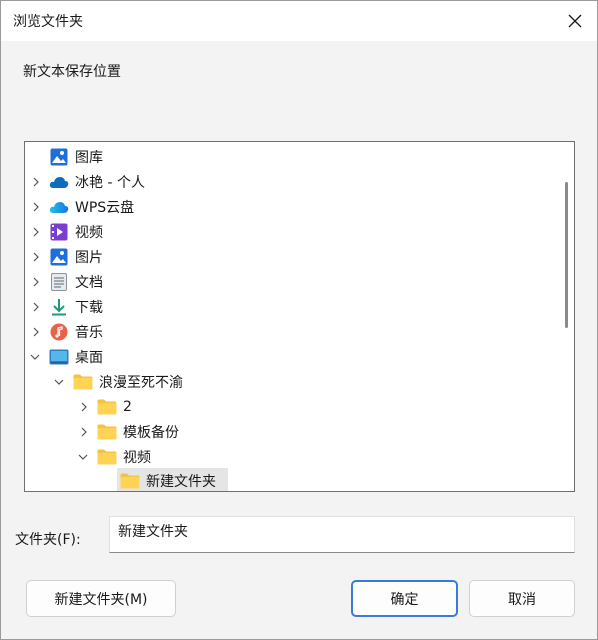  What do you see at coordinates (89, 257) in the screenshot?
I see `tree-item-label: 图片` at bounding box center [89, 257].